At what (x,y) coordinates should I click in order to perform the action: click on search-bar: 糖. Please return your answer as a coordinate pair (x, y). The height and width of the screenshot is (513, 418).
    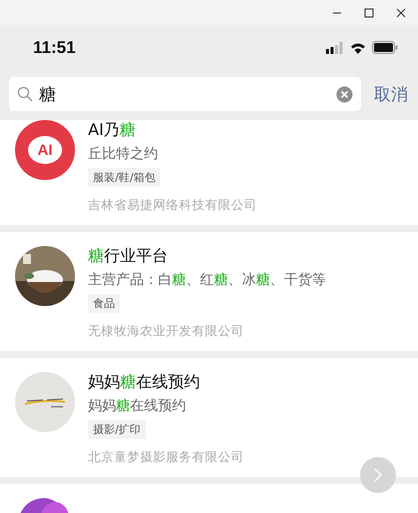
    Looking at the image, I should click on (185, 94).